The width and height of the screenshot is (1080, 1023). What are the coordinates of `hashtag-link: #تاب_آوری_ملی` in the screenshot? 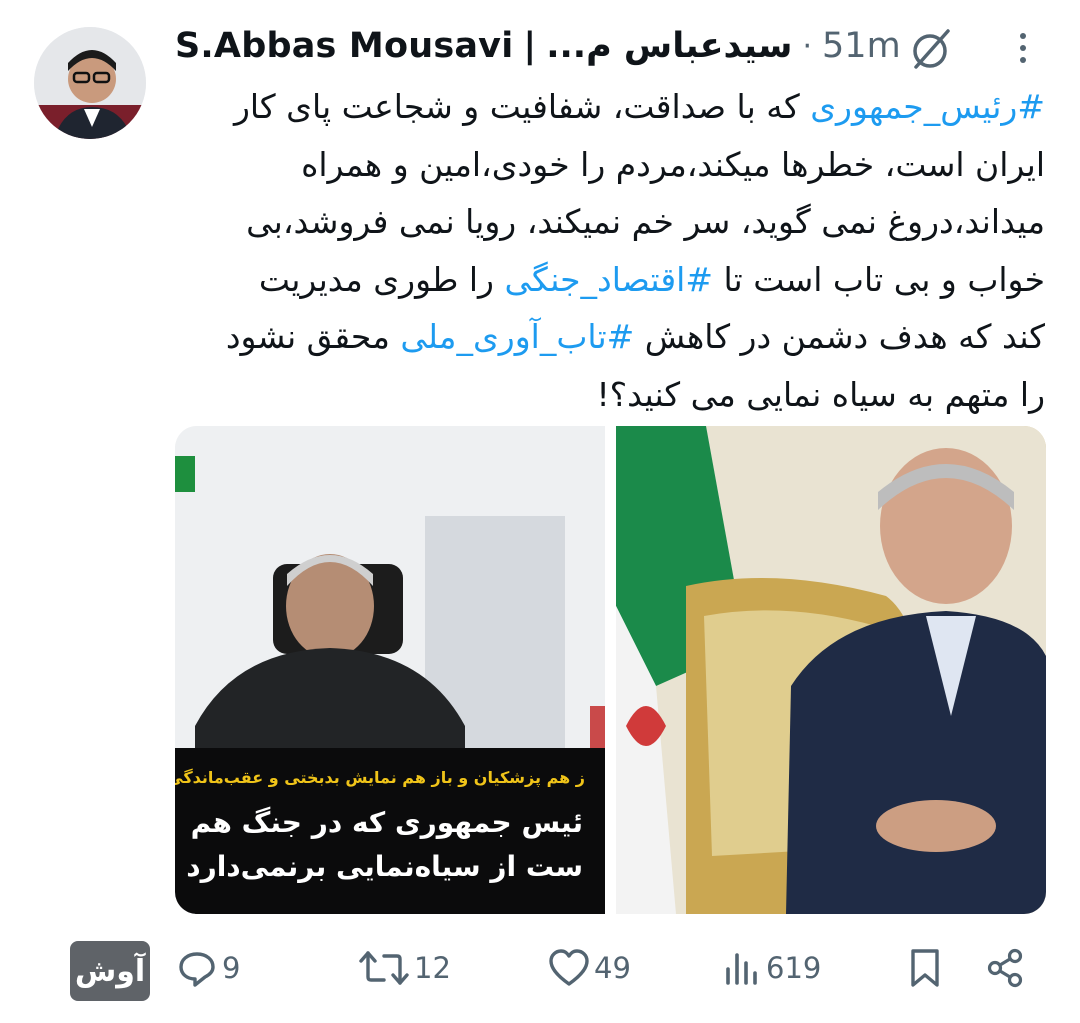 It's located at (517, 336).